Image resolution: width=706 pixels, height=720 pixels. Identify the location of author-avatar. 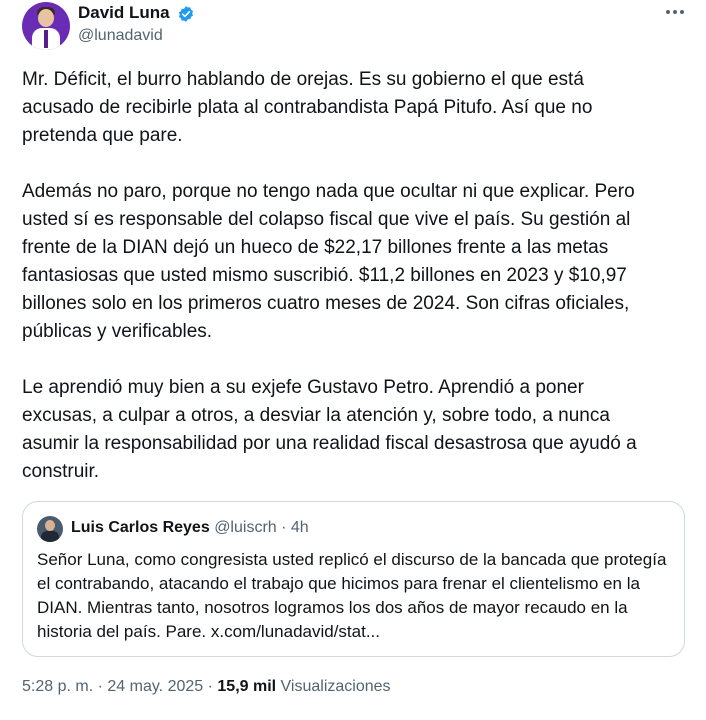
(46, 26).